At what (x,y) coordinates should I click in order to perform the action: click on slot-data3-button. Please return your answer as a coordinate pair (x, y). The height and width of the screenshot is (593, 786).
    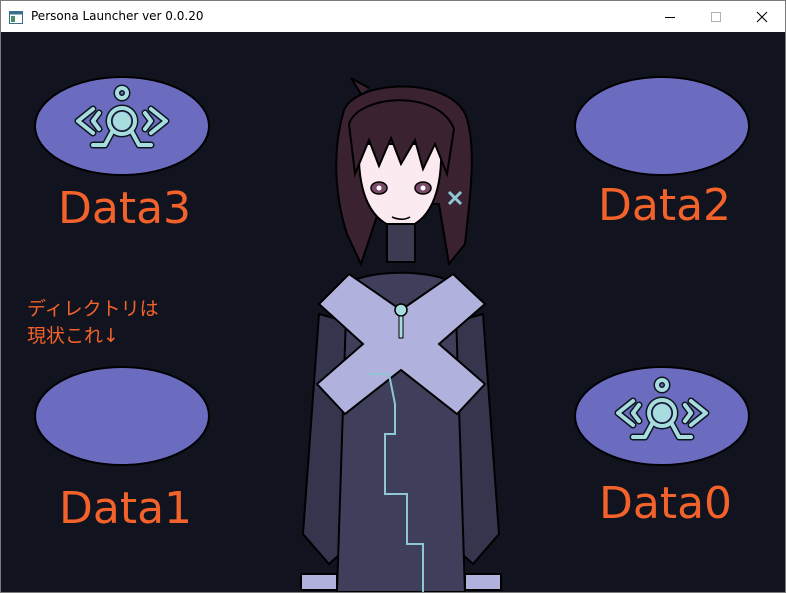
    Looking at the image, I should click on (122, 126).